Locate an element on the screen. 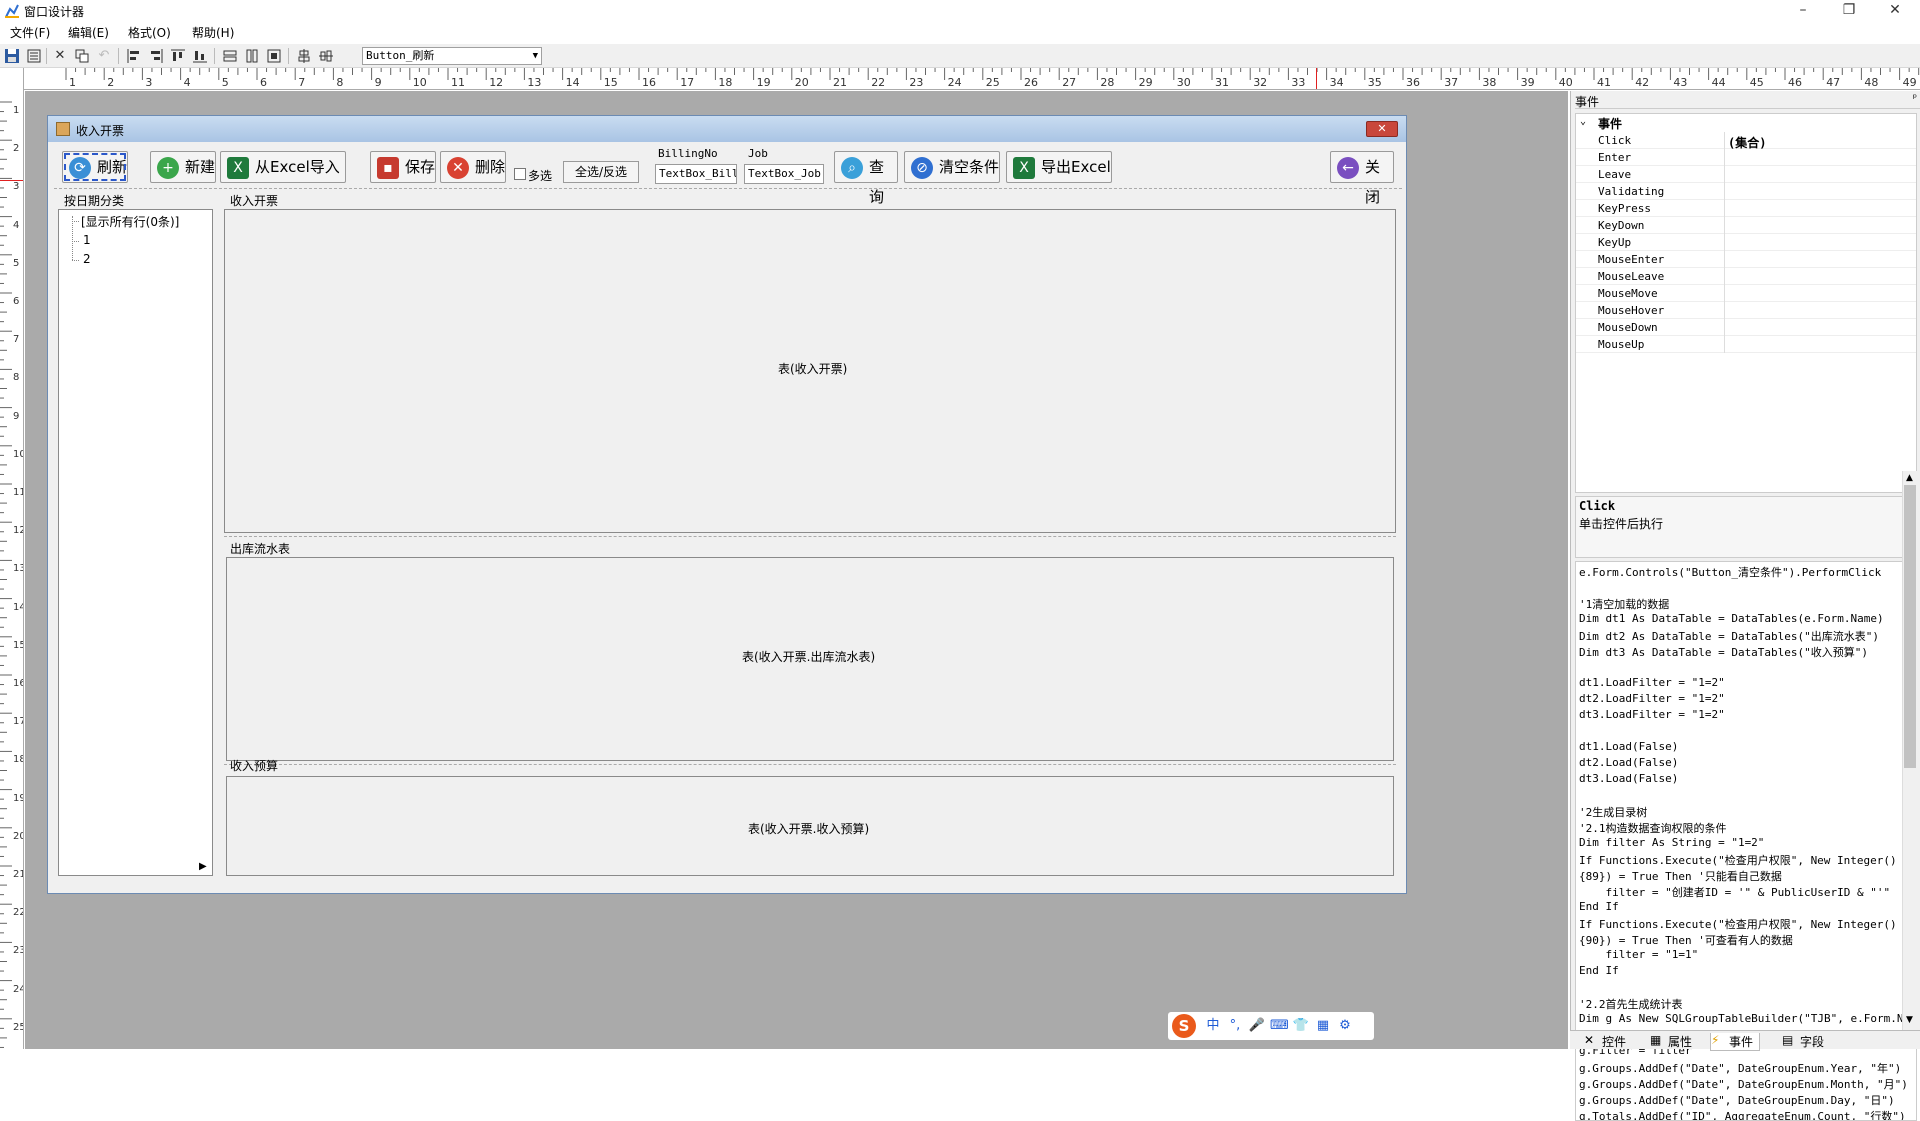  pin-icon: ᵖ is located at coordinates (1915, 98).